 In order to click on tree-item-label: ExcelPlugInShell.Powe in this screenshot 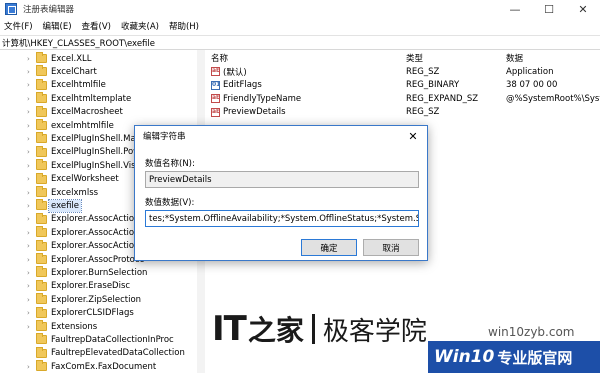, I will do `click(98, 152)`.